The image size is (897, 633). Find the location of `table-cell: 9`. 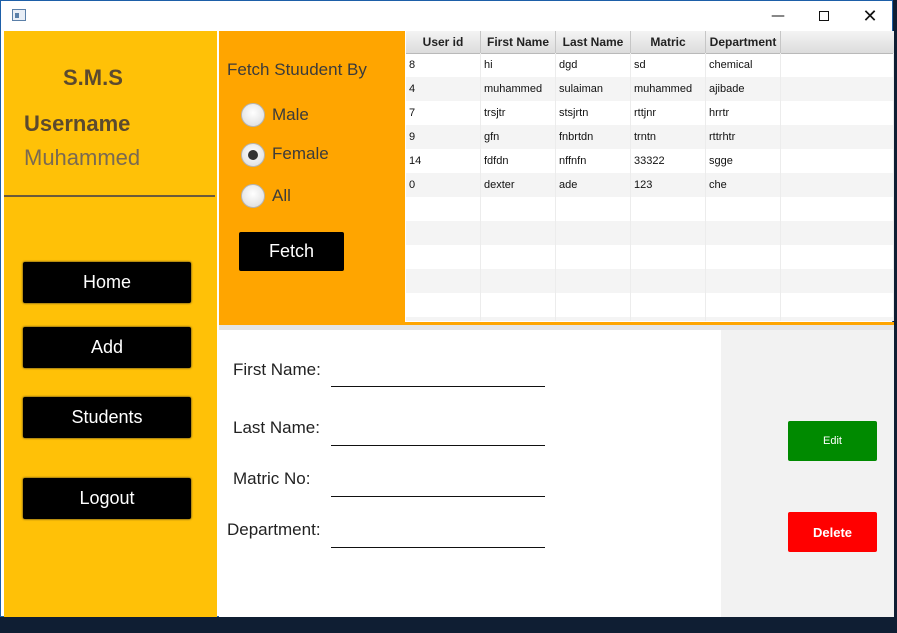

table-cell: 9 is located at coordinates (443, 137).